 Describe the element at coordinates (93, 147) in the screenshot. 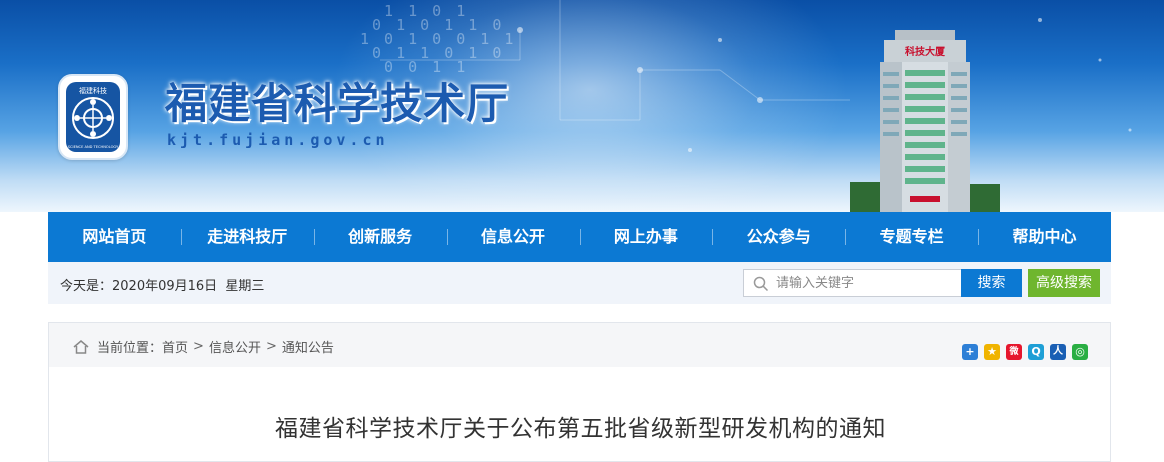

I see `svg-text: SCIENCE AND TECHNOLOGY` at that location.